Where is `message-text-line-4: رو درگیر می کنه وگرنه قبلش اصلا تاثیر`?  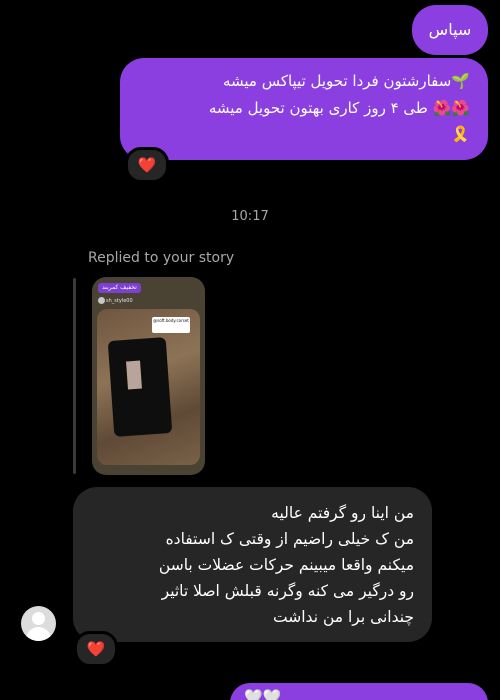
message-text-line-4: رو درگیر می کنه وگرنه قبلش اصلا تاثیر is located at coordinates (287, 591).